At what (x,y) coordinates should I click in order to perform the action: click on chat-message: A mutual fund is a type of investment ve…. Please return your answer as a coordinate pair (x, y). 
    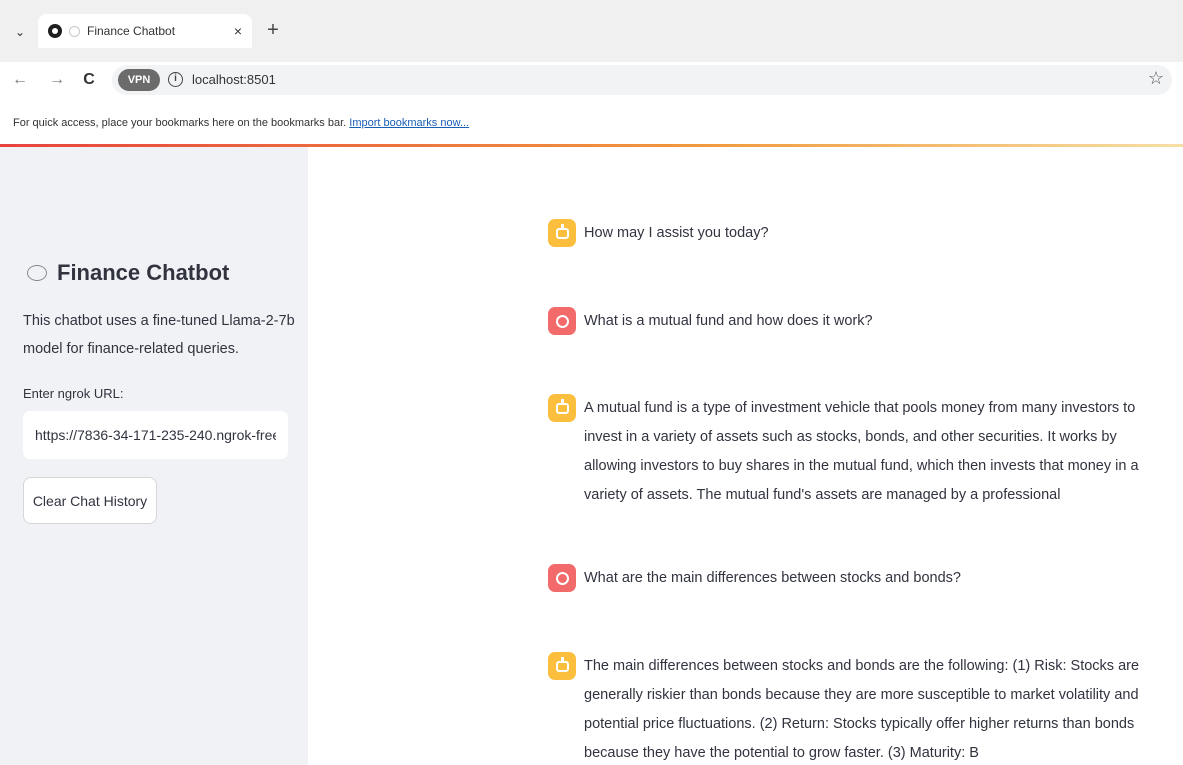
    Looking at the image, I should click on (858, 452).